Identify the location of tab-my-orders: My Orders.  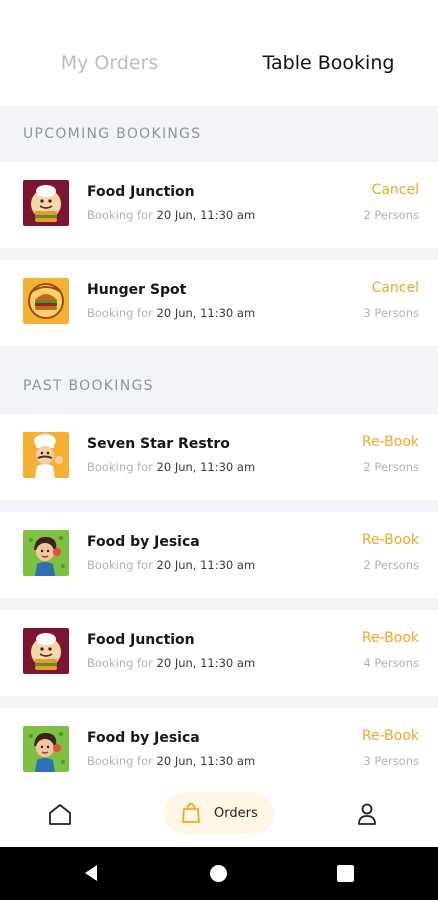
(109, 53).